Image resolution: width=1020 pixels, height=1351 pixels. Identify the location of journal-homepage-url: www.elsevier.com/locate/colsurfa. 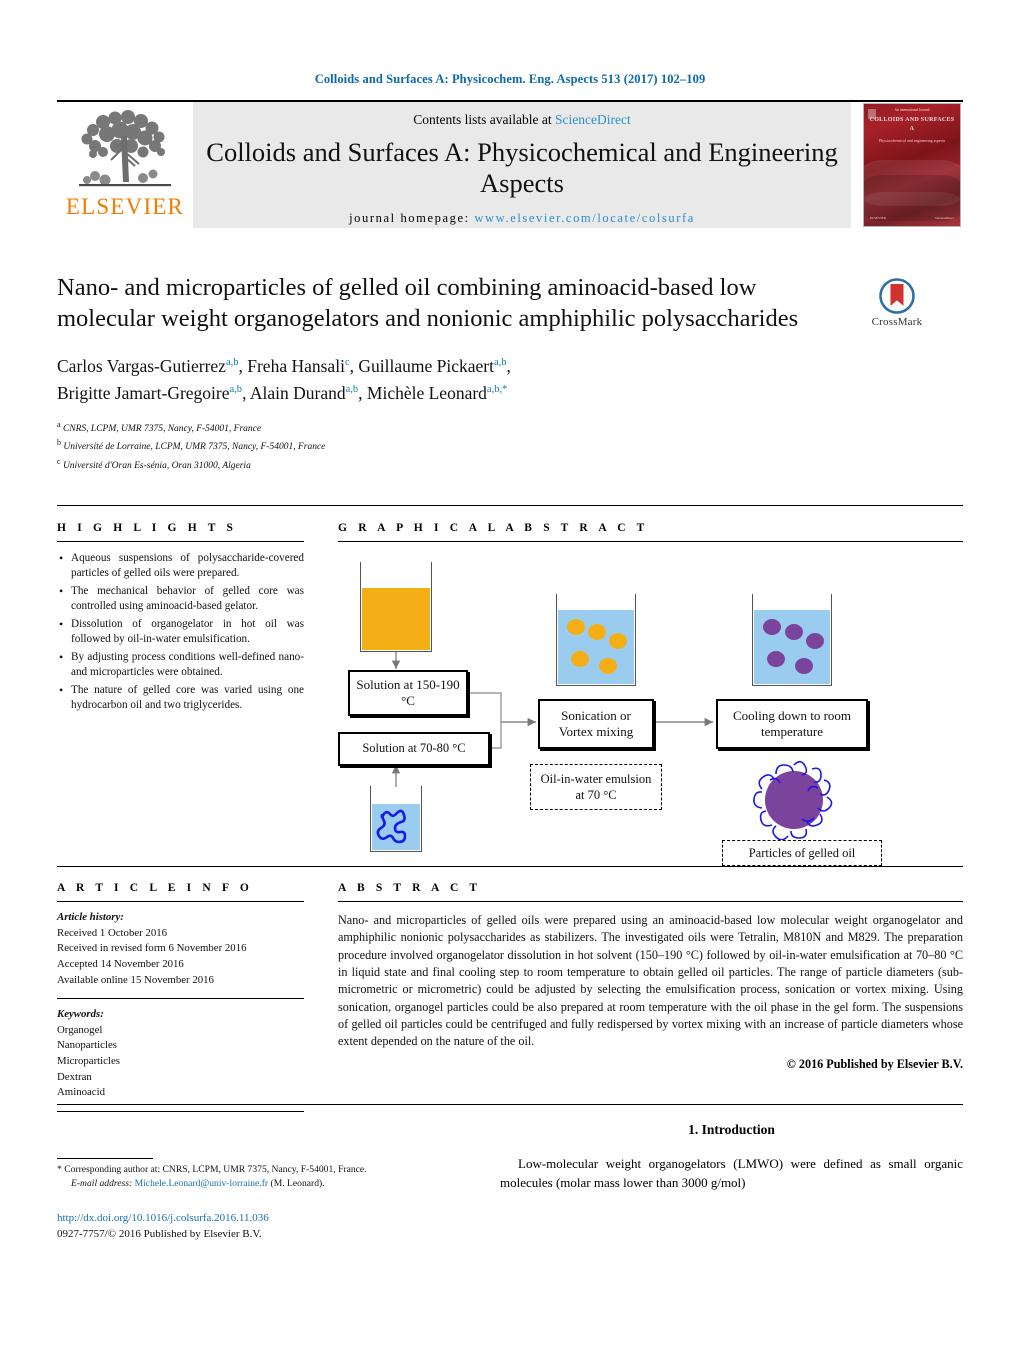
(584, 218).